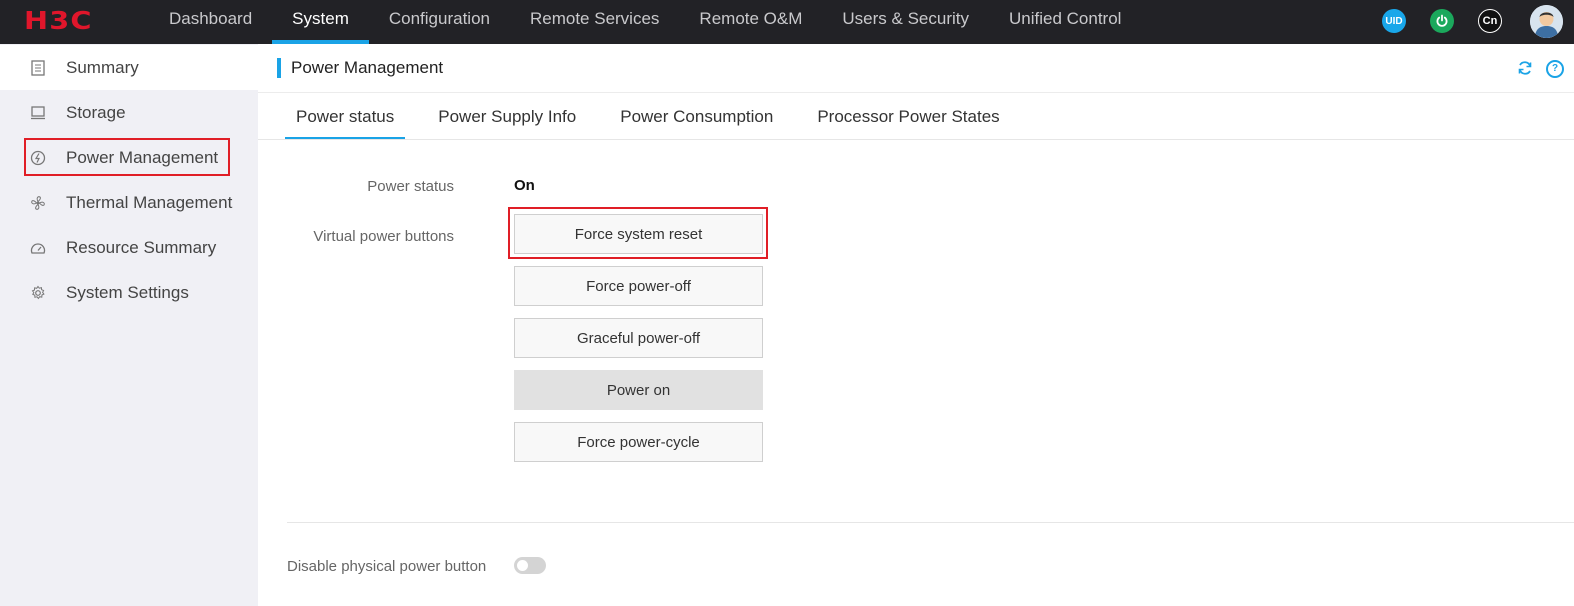 Image resolution: width=1574 pixels, height=606 pixels. What do you see at coordinates (38, 248) in the screenshot?
I see `gauge-icon` at bounding box center [38, 248].